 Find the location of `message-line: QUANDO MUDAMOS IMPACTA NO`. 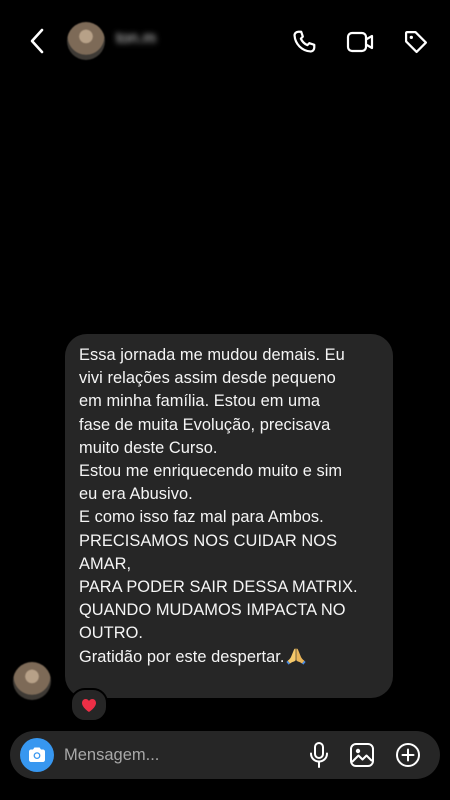

message-line: QUANDO MUDAMOS IMPACTA NO is located at coordinates (212, 610).